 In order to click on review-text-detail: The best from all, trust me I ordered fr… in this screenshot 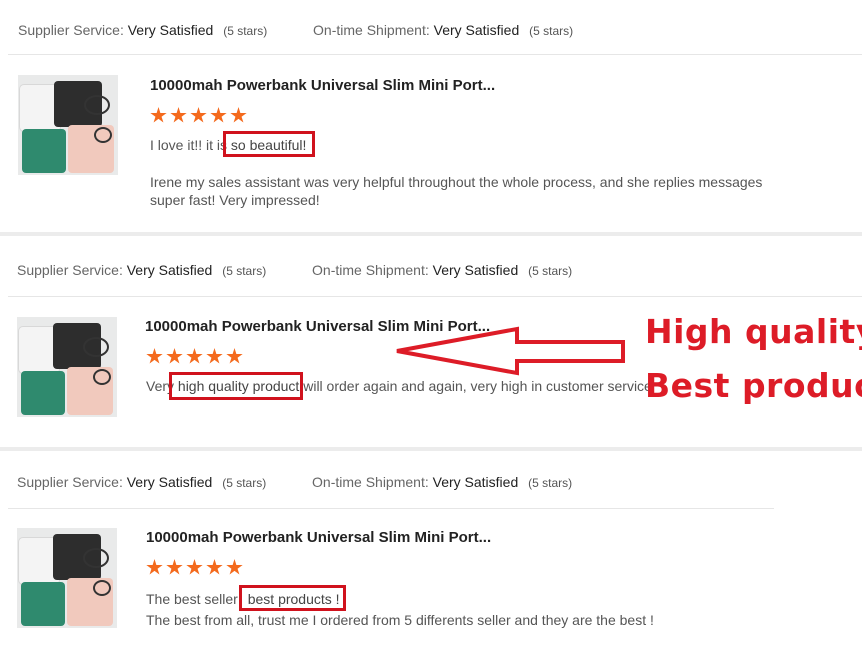, I will do `click(400, 620)`.